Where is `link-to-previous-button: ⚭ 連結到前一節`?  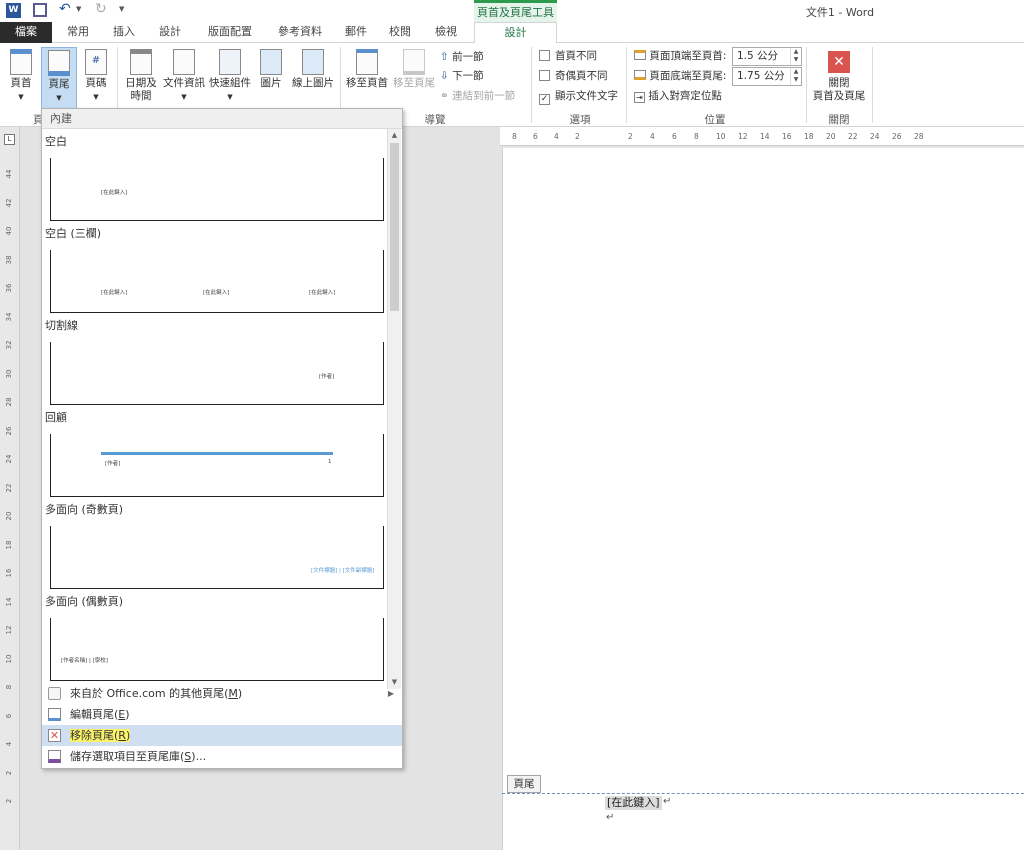
link-to-previous-button: ⚭ 連結到前一節 is located at coordinates (477, 96).